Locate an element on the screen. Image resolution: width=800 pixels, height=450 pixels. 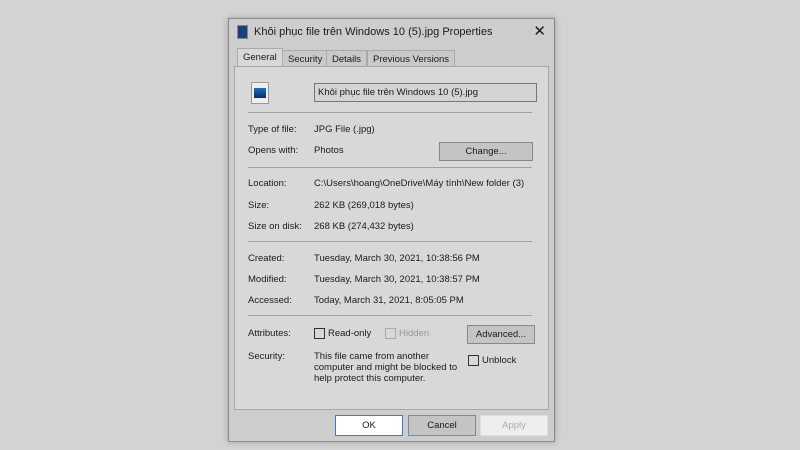
hidden-checkbox: Hidden is located at coordinates (407, 333).